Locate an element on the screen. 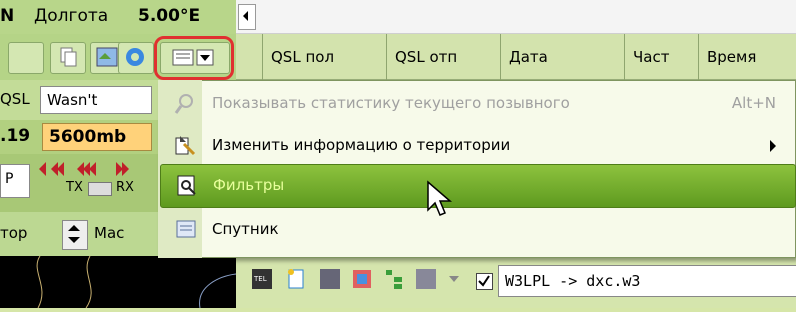 This screenshot has height=312, width=796. longitude-value: 5.00°E is located at coordinates (169, 16).